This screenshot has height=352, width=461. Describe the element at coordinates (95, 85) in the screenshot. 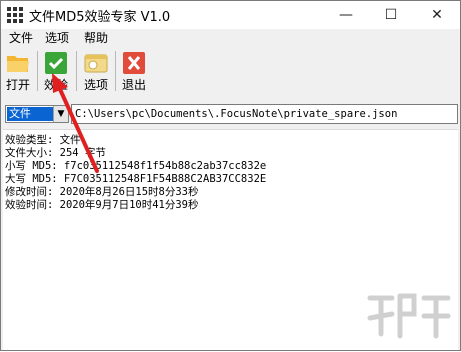

I see `options-label: 选项` at that location.